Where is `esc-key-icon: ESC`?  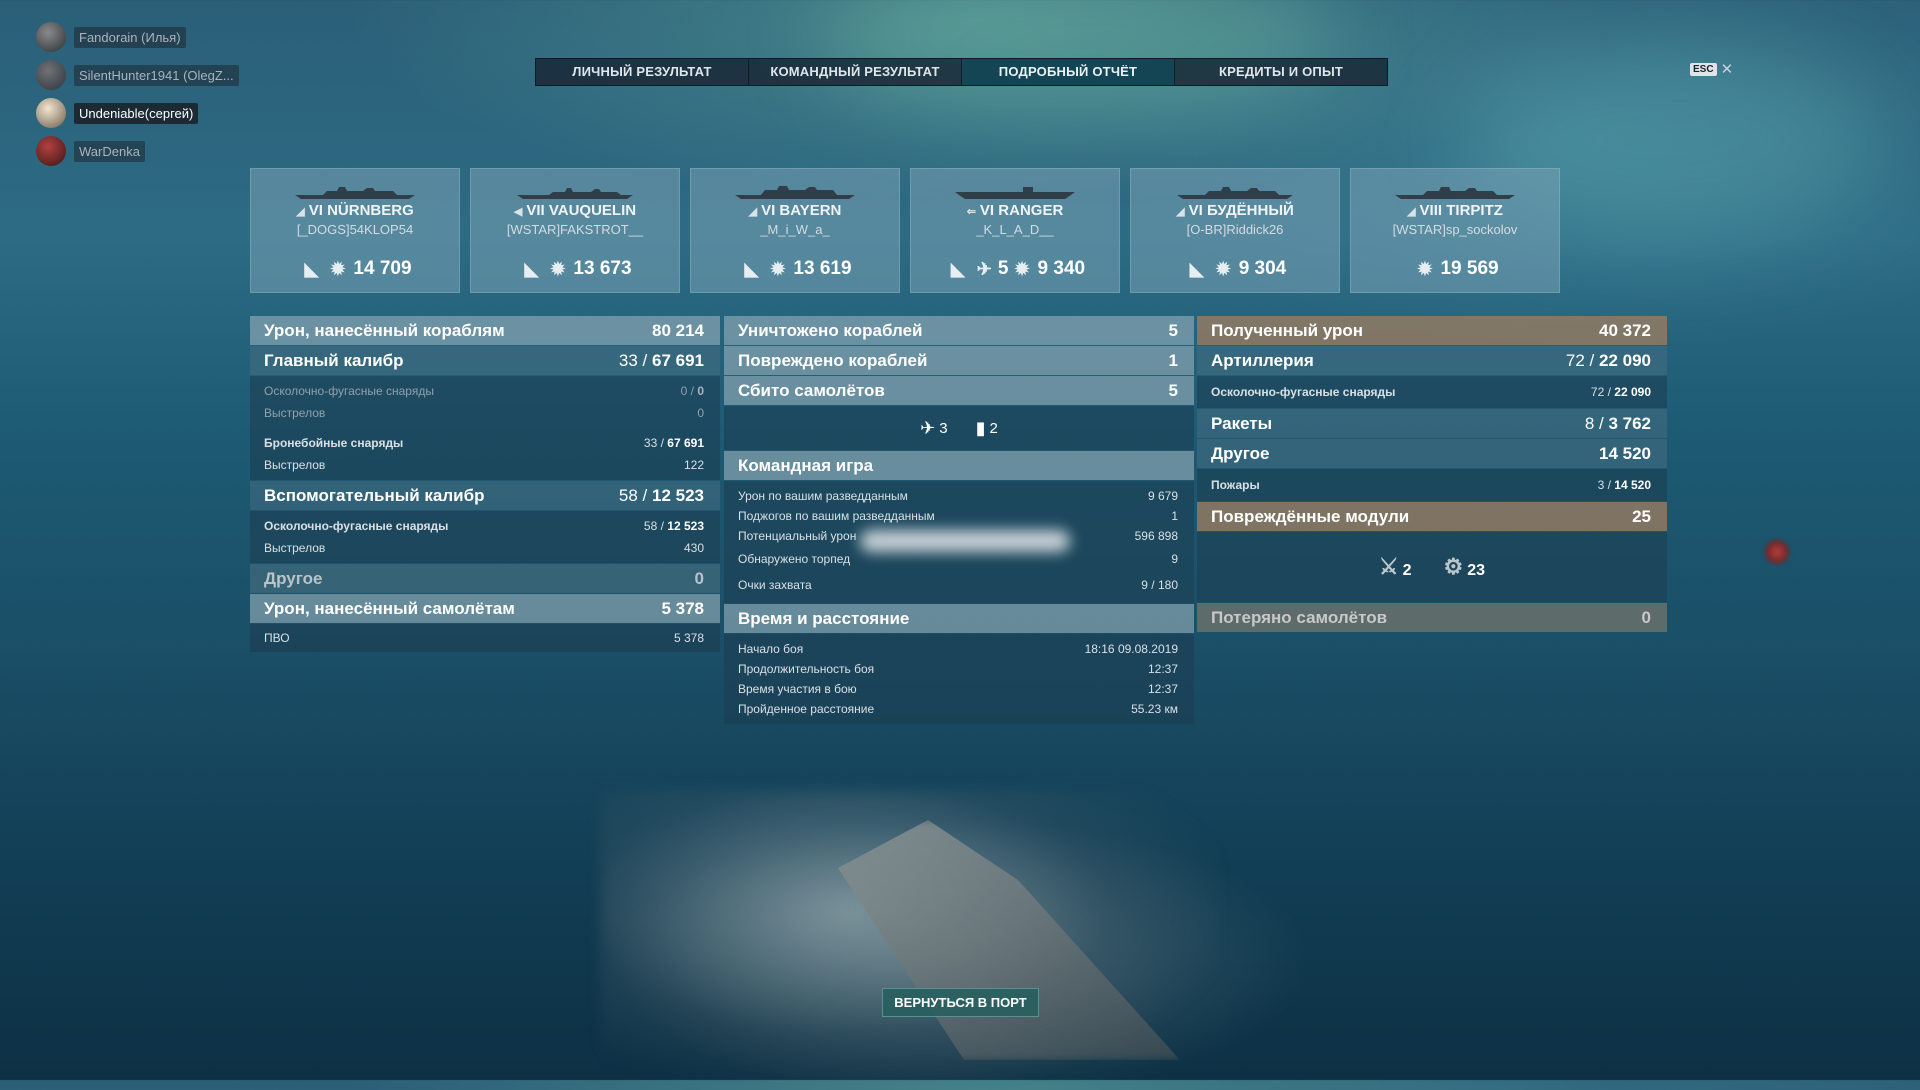
esc-key-icon: ESC is located at coordinates (1703, 69).